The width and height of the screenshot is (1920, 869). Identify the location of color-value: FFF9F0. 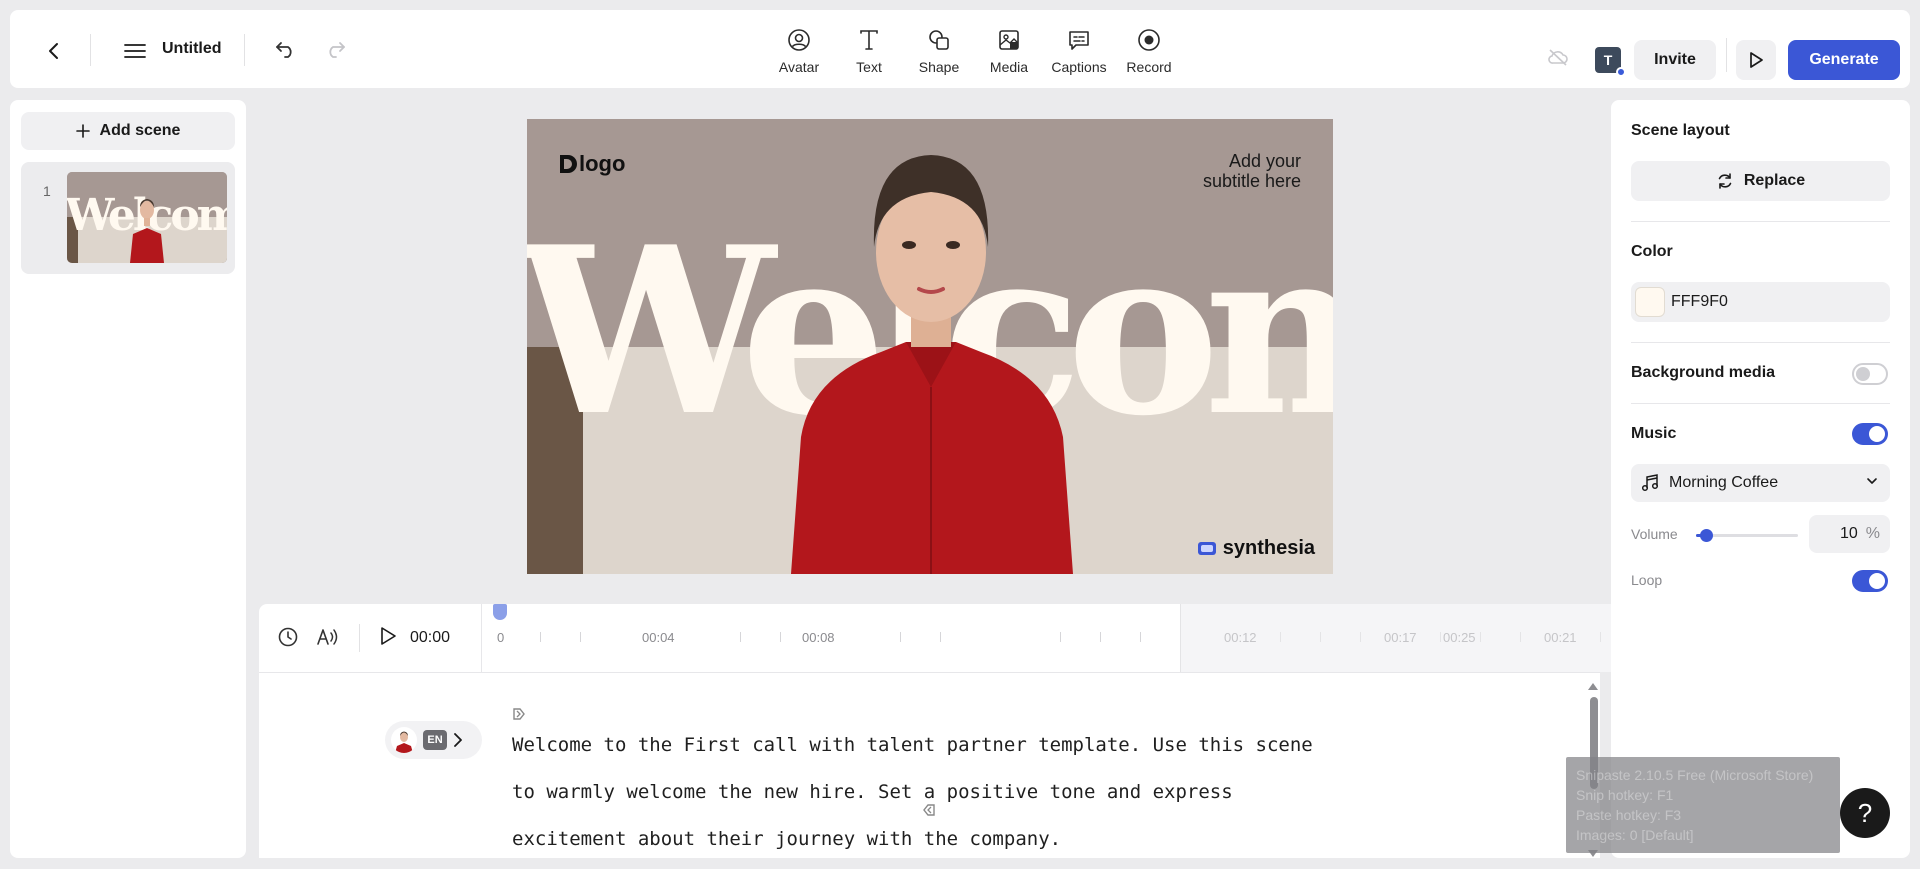
(1699, 301).